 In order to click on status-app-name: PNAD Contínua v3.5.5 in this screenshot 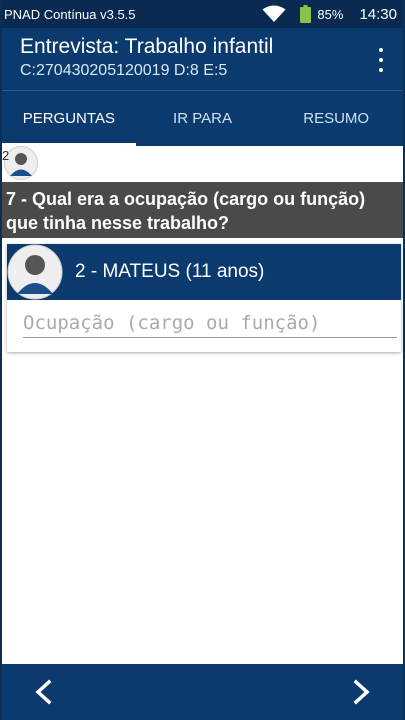, I will do `click(70, 14)`.